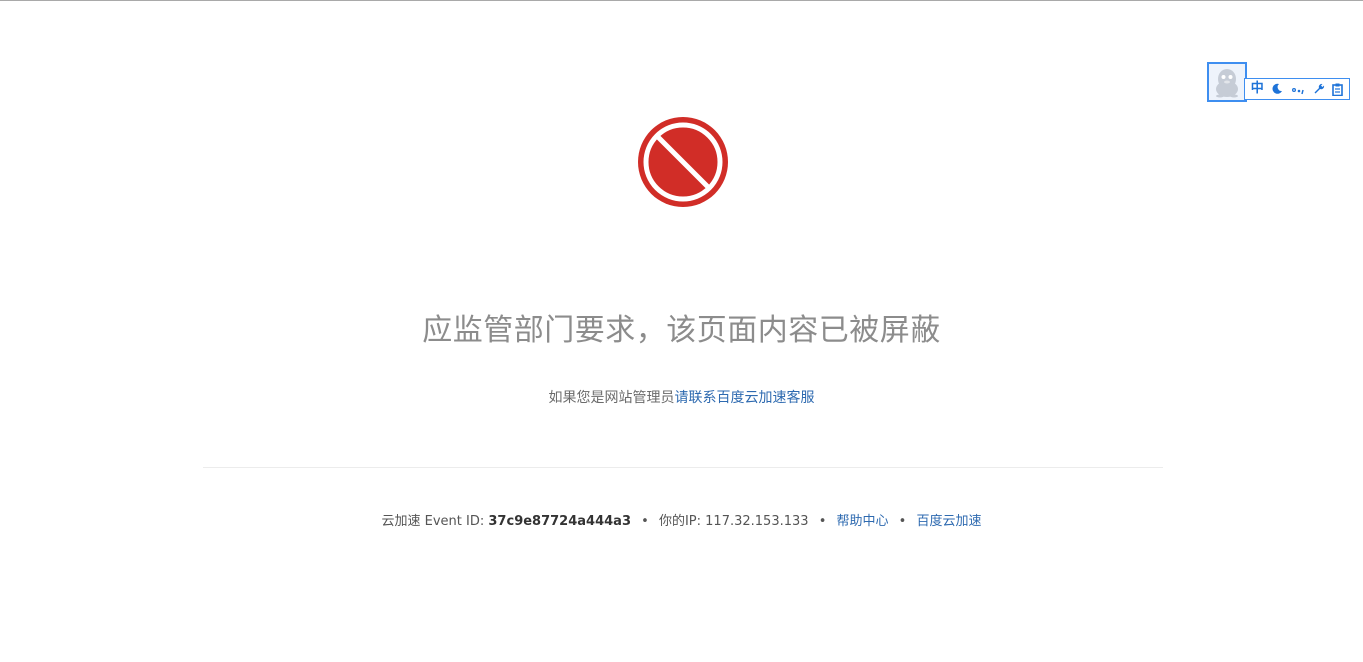 This screenshot has width=1363, height=662. I want to click on contact-line: 如果您是网站管理员请联系百度云加速客服, so click(681, 397).